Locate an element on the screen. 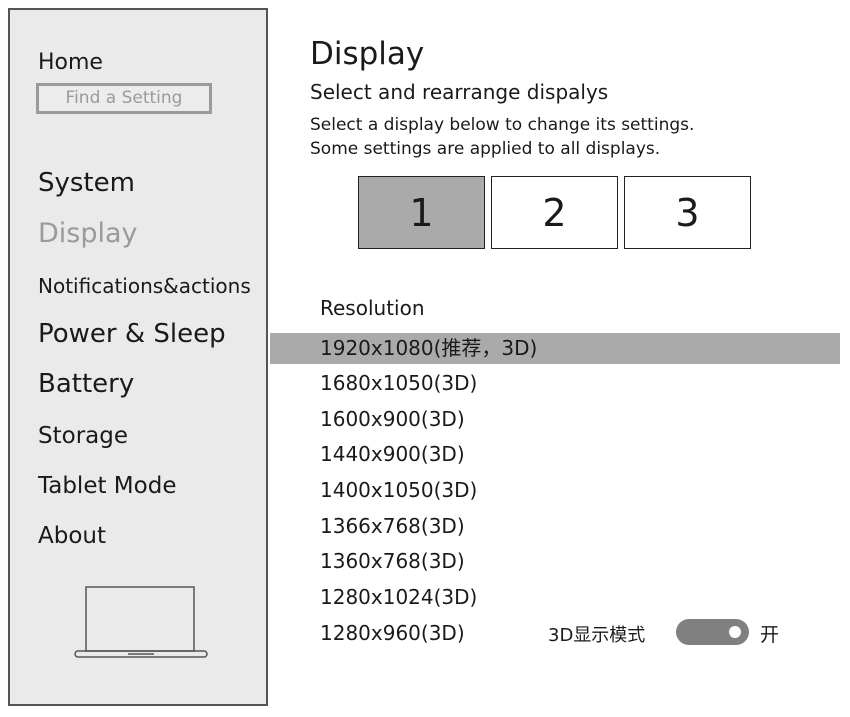 The image size is (850, 717). monitor-3: 3 is located at coordinates (687, 212).